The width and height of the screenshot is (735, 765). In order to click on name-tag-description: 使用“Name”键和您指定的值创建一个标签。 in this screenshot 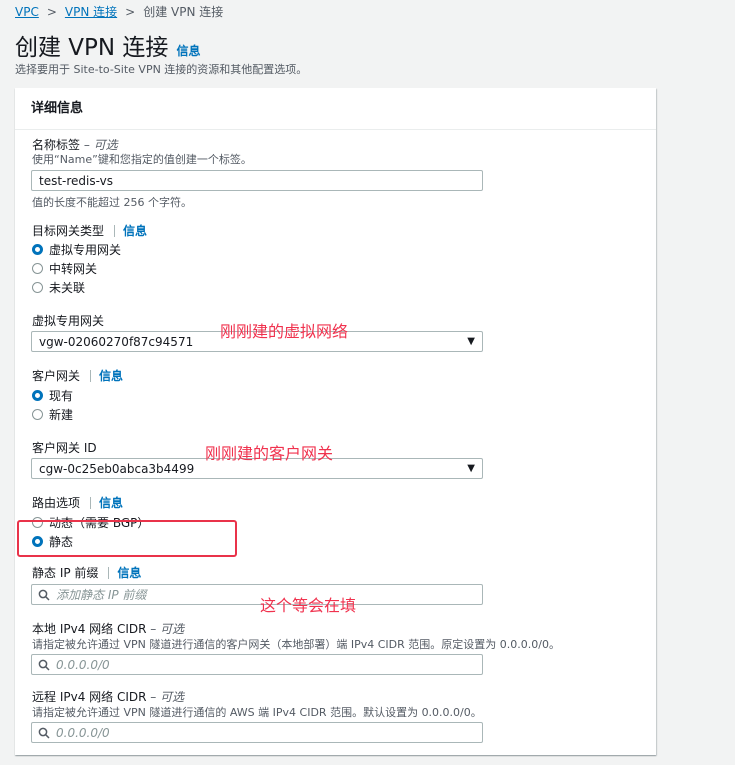, I will do `click(142, 159)`.